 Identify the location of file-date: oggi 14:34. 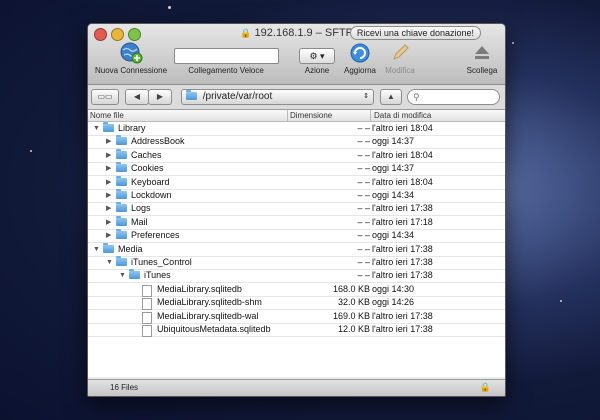
(393, 195).